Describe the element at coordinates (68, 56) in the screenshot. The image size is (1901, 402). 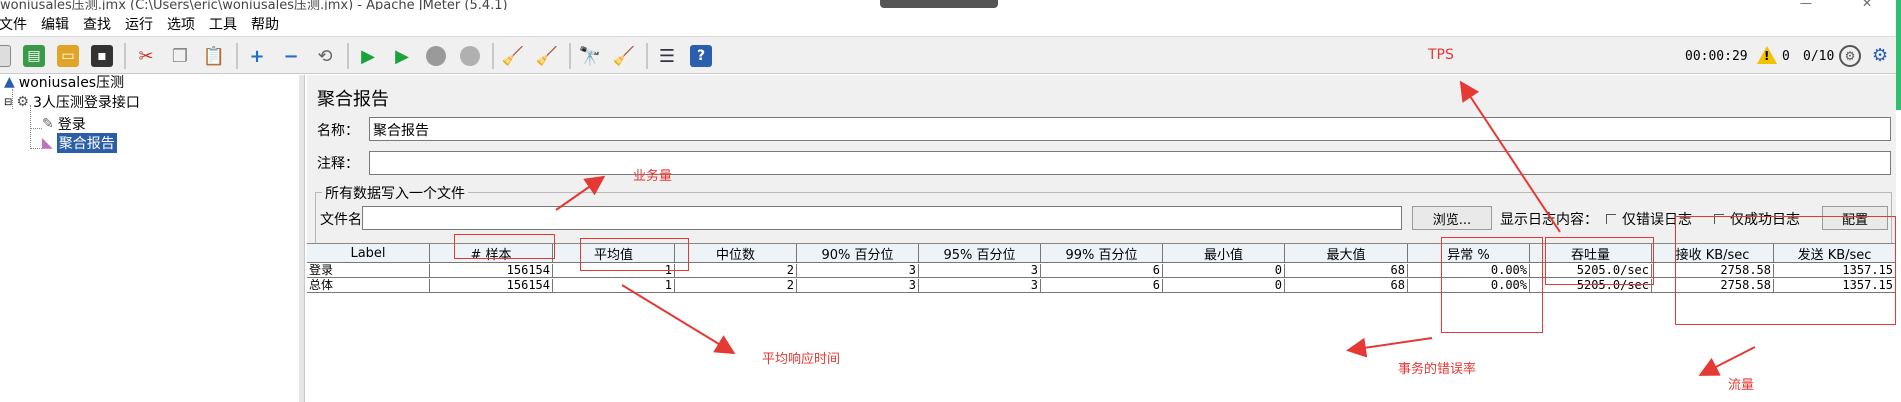
I see `open-icon: ▭` at that location.